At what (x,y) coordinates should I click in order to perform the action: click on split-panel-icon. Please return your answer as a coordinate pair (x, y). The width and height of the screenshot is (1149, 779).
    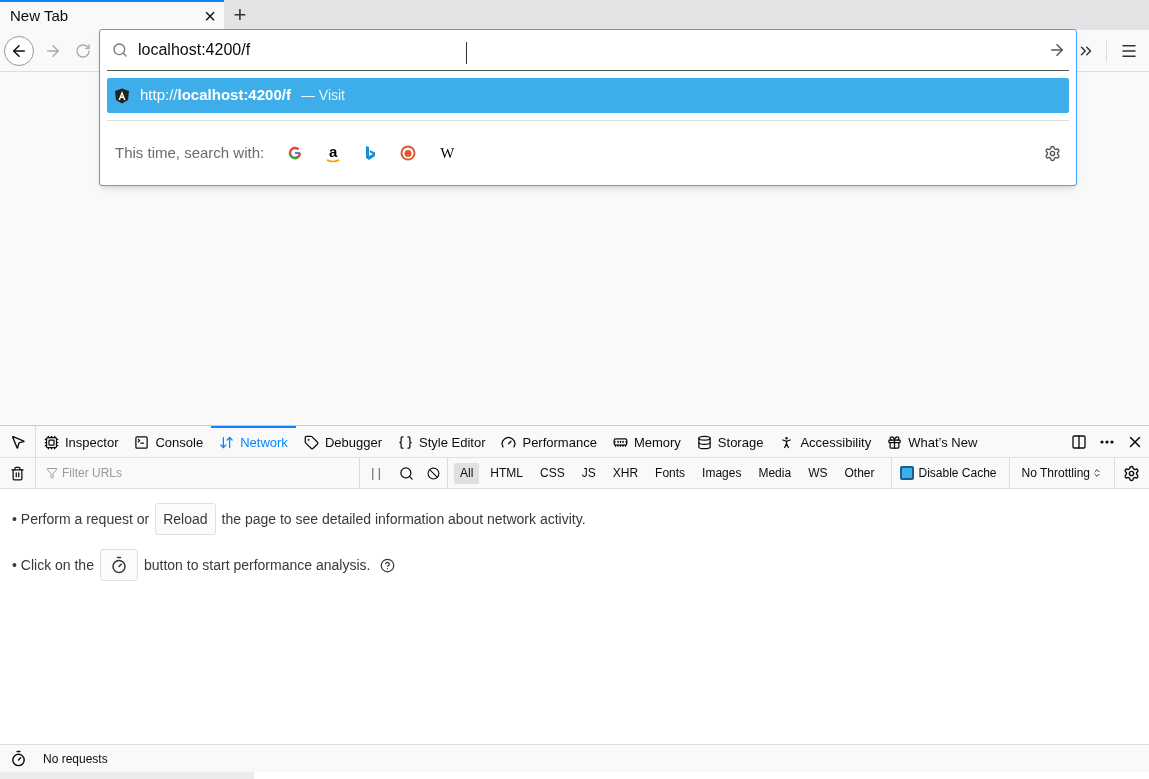
    Looking at the image, I should click on (1079, 441).